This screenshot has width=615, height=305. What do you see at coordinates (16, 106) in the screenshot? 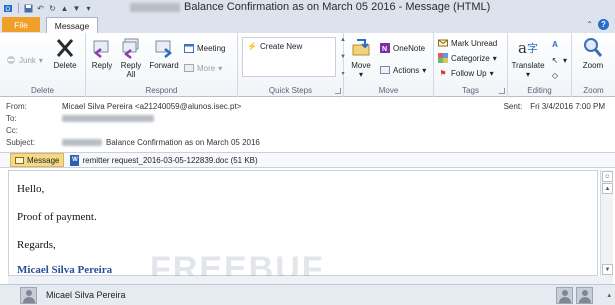
I see `from-label: From:` at bounding box center [16, 106].